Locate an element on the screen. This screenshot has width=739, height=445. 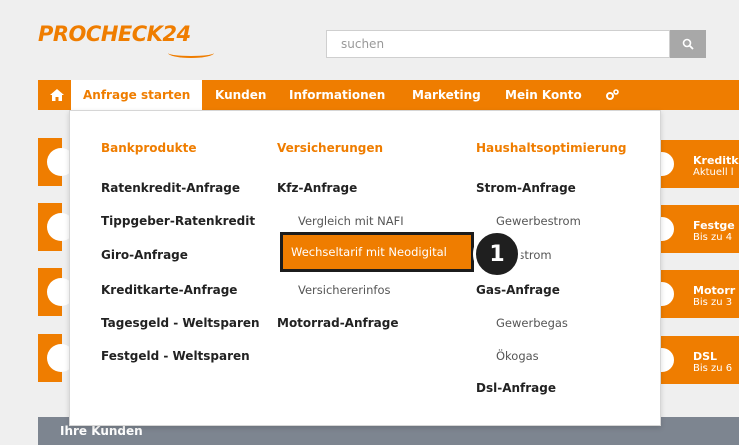
menu-item-gewerbestrom: Gewerbestrom is located at coordinates (538, 221).